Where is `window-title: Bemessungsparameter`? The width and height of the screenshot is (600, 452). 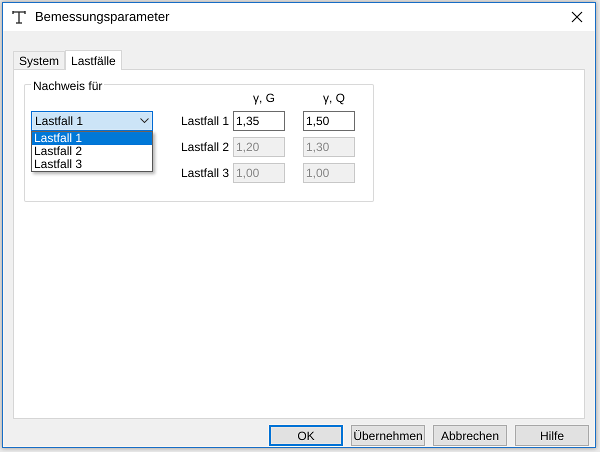
window-title: Bemessungsparameter is located at coordinates (102, 17).